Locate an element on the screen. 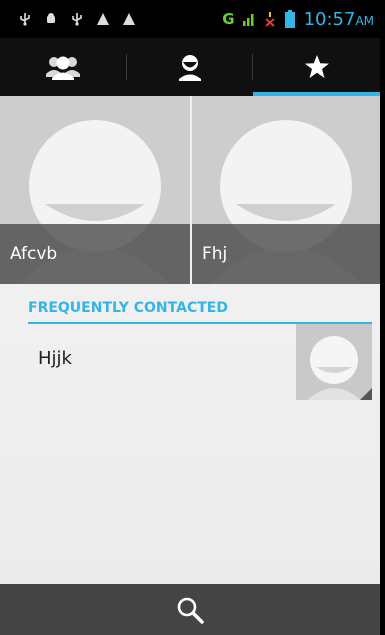 Image resolution: width=385 pixels, height=635 pixels. android-debug-icon is located at coordinates (51, 18).